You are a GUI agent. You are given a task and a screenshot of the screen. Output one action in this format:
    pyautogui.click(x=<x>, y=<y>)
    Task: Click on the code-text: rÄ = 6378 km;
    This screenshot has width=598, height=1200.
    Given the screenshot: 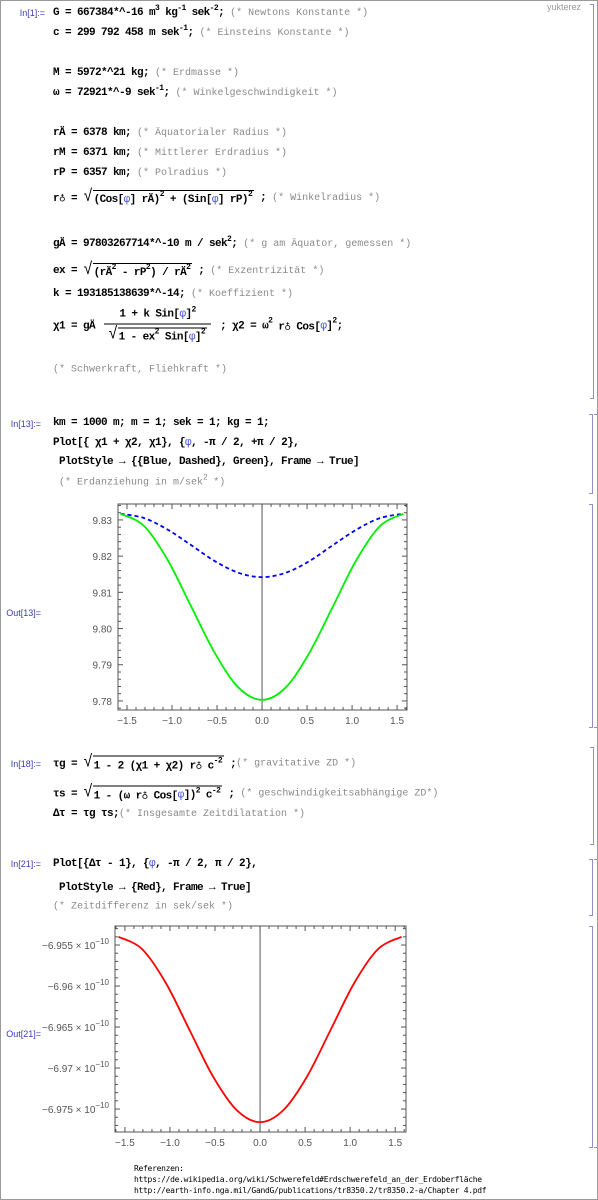 What is the action you would take?
    pyautogui.click(x=95, y=133)
    